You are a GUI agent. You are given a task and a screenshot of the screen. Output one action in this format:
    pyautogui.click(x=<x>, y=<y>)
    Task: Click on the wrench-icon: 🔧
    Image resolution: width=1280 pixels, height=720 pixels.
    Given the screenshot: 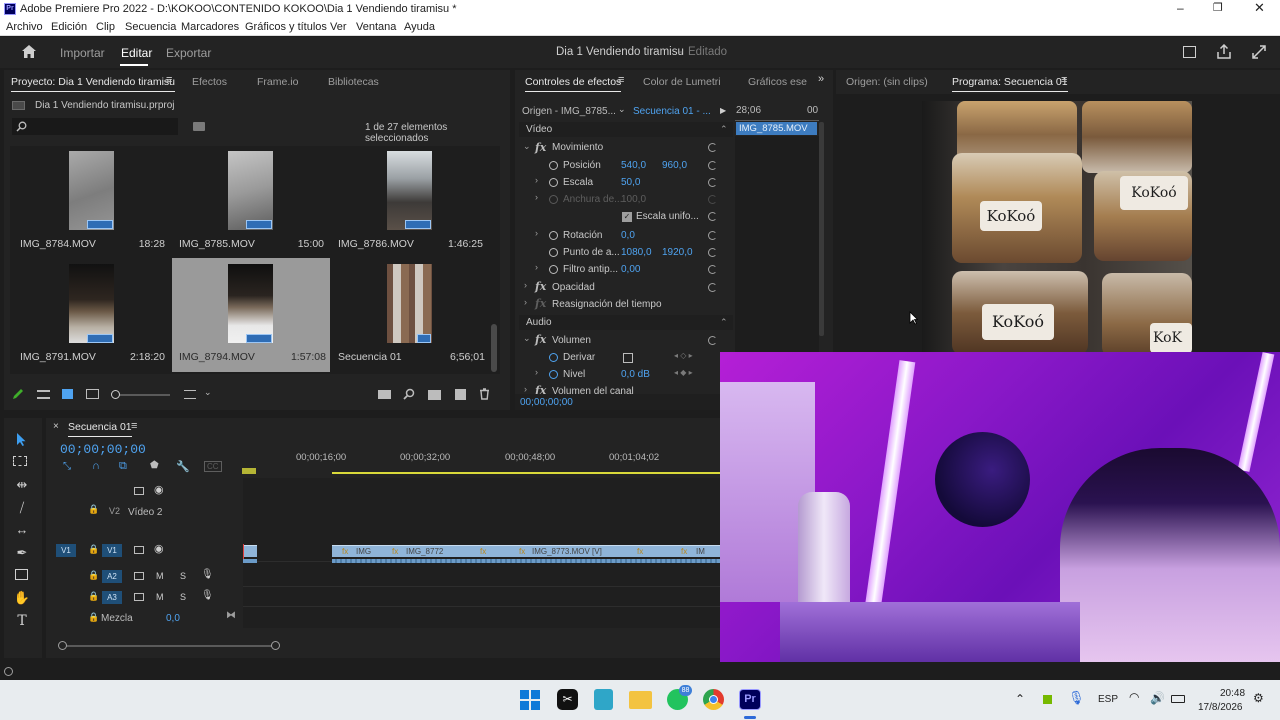 What is the action you would take?
    pyautogui.click(x=183, y=466)
    